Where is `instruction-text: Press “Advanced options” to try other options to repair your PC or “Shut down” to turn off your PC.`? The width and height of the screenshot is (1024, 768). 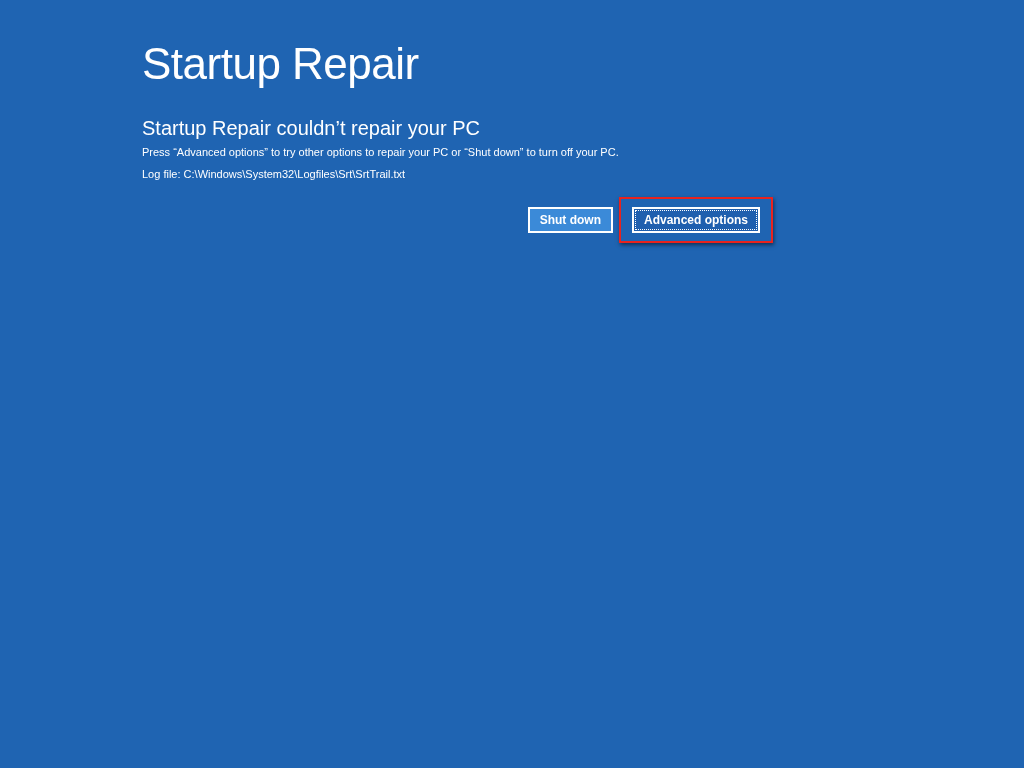
instruction-text: Press “Advanced options” to try other options to repair your PC or “Shut down” to turn off your PC. is located at coordinates (381, 152).